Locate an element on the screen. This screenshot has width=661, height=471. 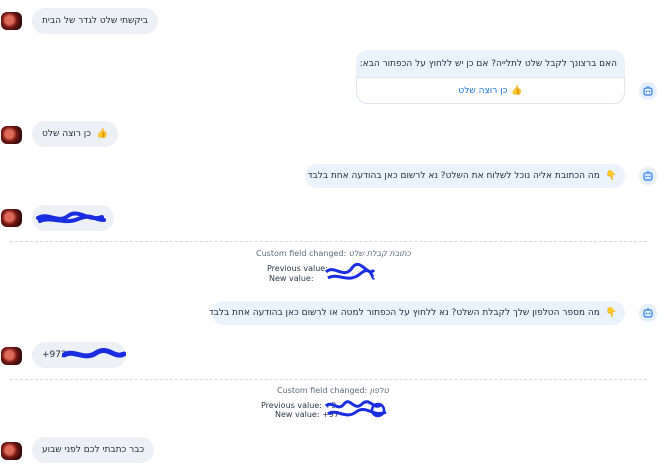
message-text: ביקשתי שלט לגדר של הבית is located at coordinates (95, 21).